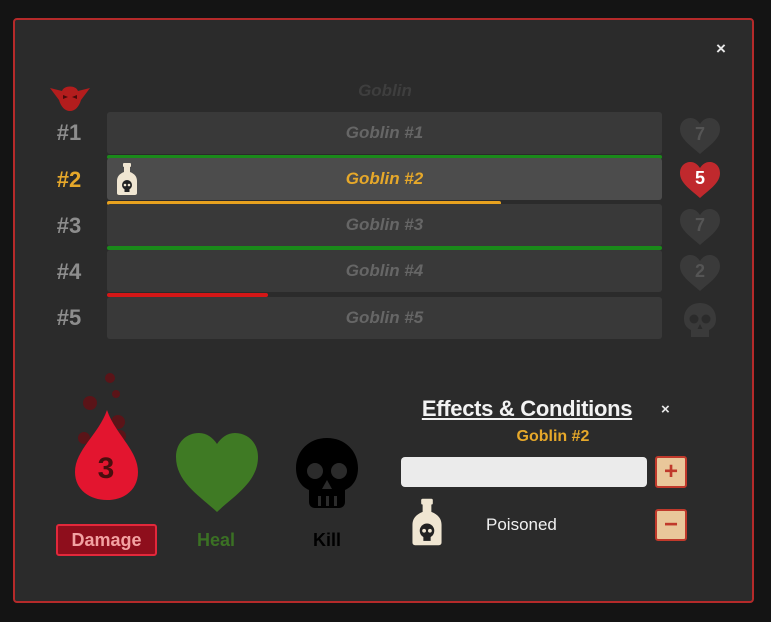  Describe the element at coordinates (70, 98) in the screenshot. I see `goblin-head-icon` at that location.